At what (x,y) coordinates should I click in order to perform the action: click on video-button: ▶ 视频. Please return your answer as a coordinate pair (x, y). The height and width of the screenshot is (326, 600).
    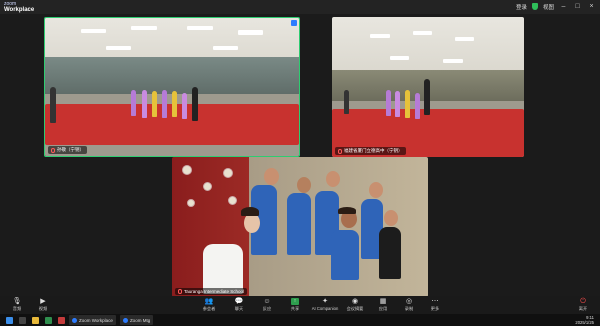
    Looking at the image, I should click on (43, 305).